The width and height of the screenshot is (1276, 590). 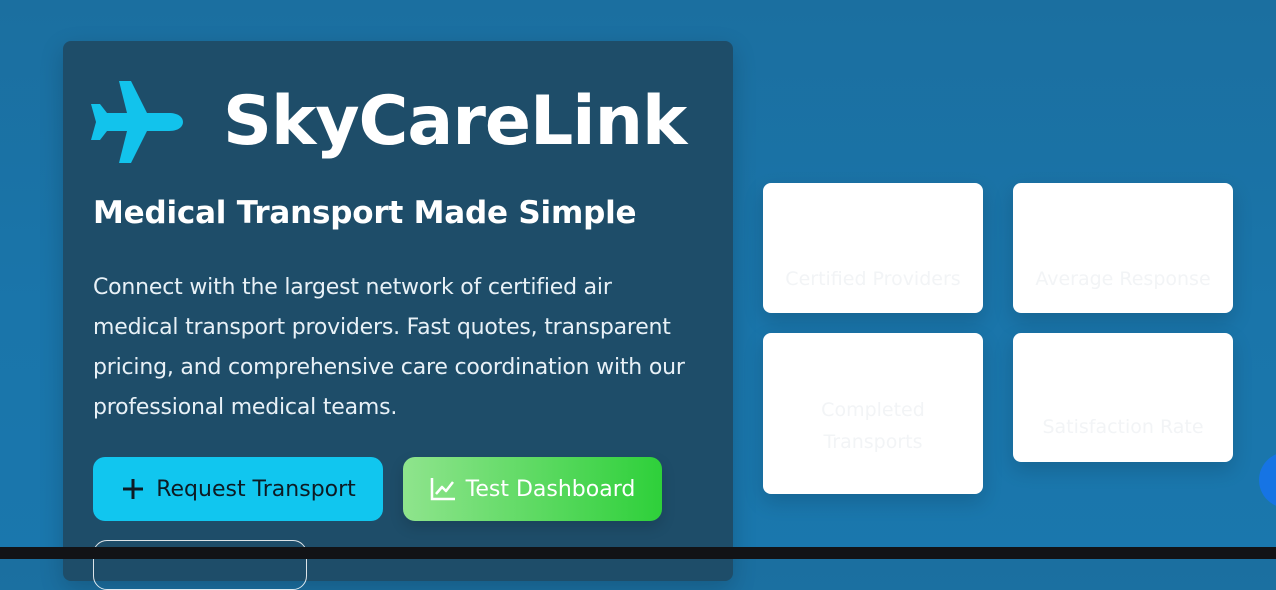 I want to click on stat-label: Certified Providers, so click(x=873, y=279).